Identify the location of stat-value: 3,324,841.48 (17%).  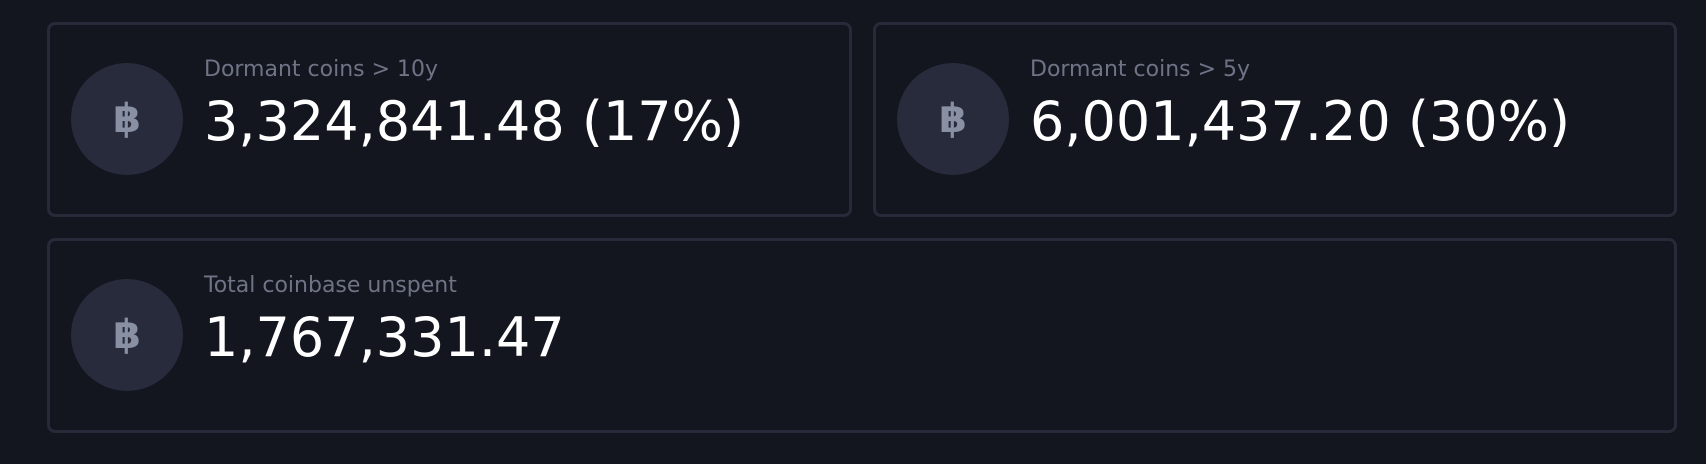
(474, 121).